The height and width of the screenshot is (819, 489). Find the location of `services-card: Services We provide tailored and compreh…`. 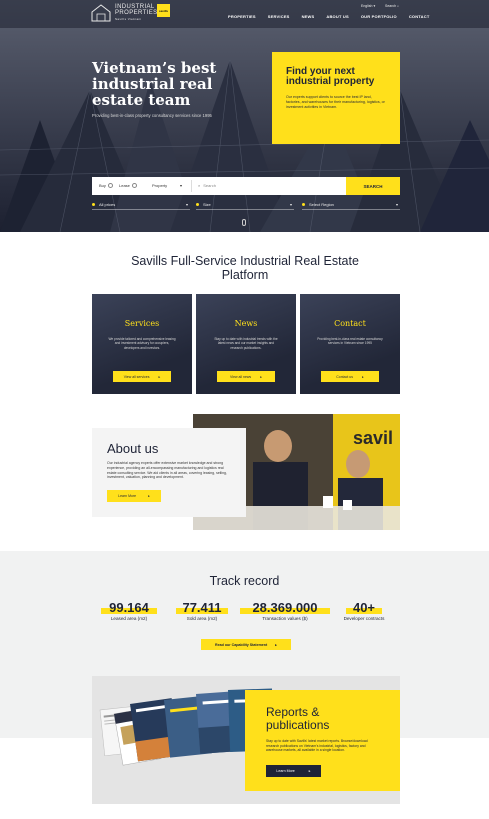

services-card: Services We provide tailored and compreh… is located at coordinates (142, 344).